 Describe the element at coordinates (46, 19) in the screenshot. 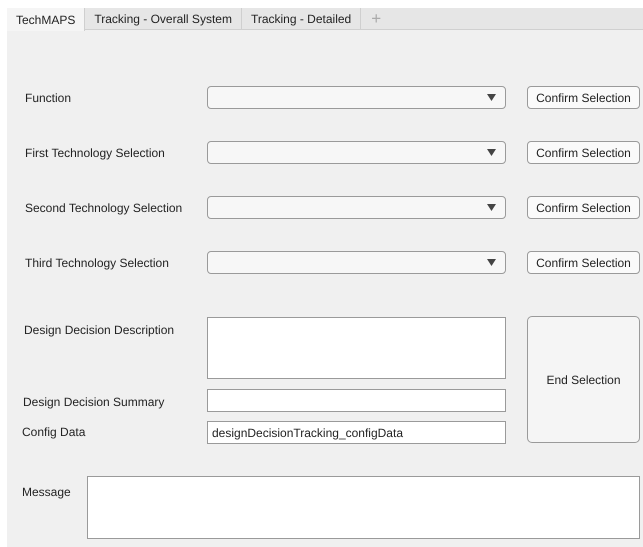

I see `tab: TechMAPS` at that location.